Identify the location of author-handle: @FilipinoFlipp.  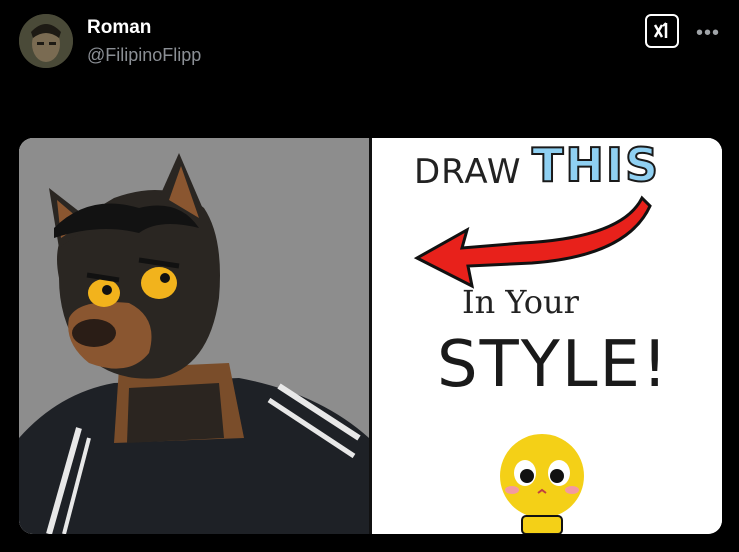
(144, 55).